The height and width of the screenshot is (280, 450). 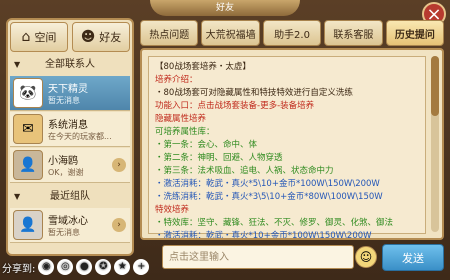 What do you see at coordinates (26, 37) in the screenshot?
I see `space-icon: ⌂` at bounding box center [26, 37].